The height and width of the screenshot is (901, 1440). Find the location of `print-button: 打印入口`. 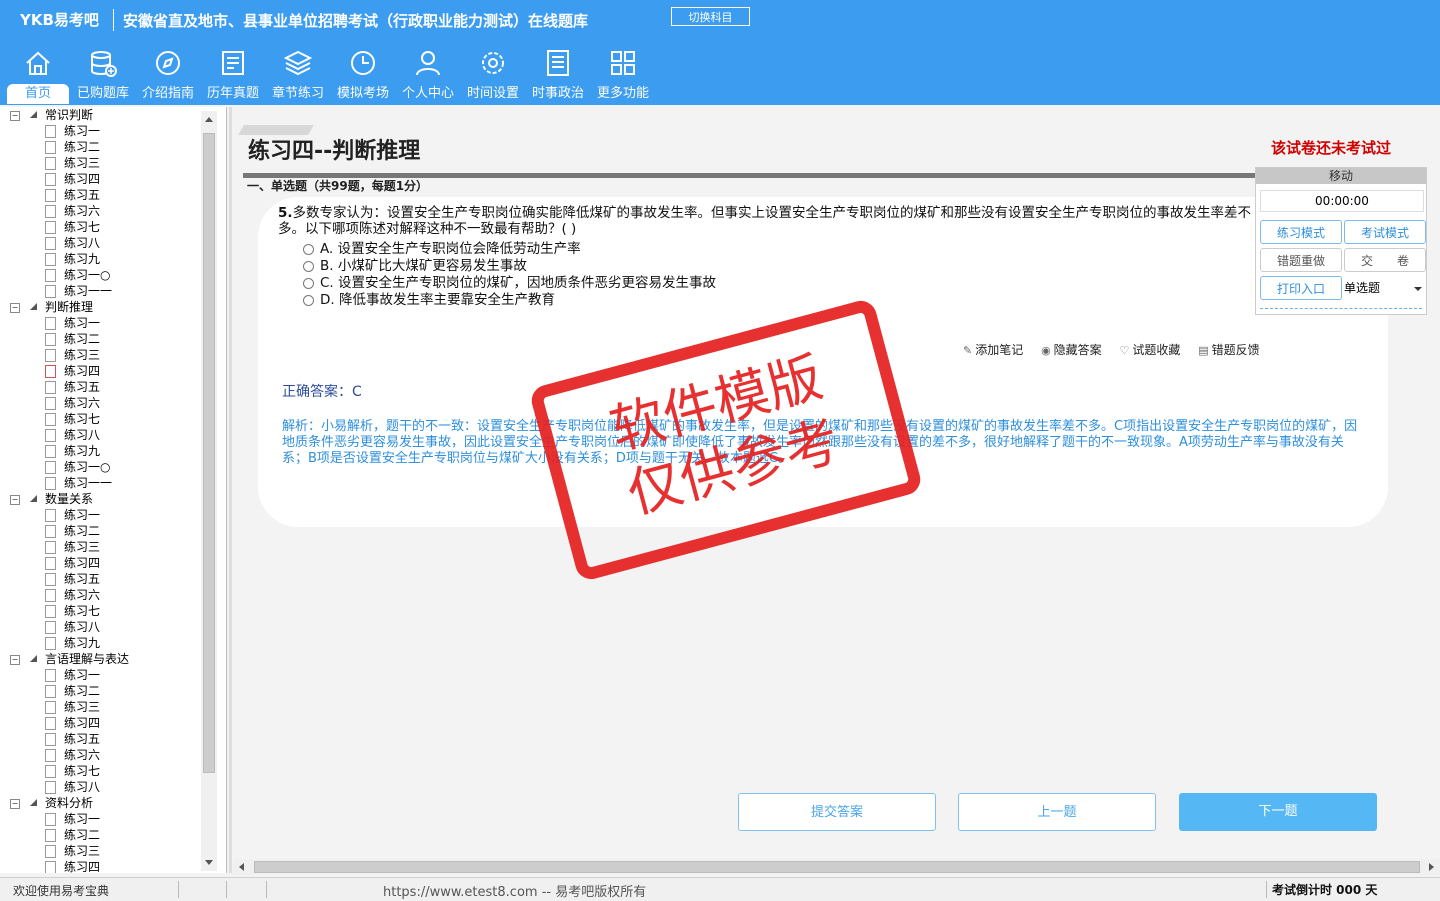

print-button: 打印入口 is located at coordinates (1301, 288).